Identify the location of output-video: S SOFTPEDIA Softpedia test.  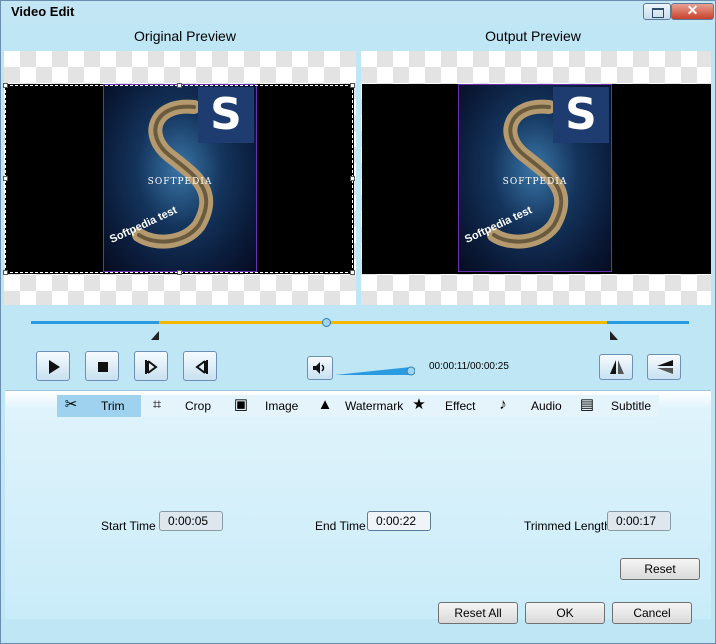
(536, 179).